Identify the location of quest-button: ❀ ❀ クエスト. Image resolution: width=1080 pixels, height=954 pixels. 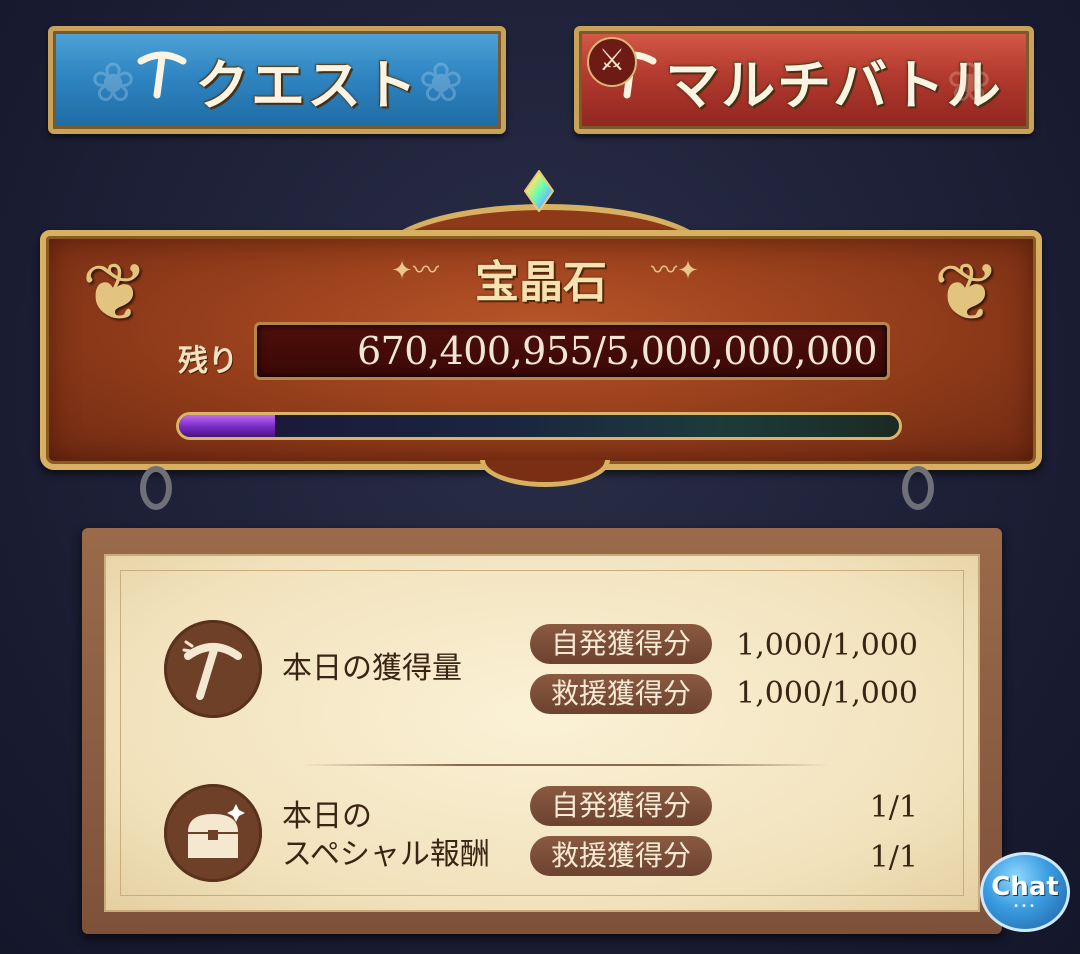
(277, 80).